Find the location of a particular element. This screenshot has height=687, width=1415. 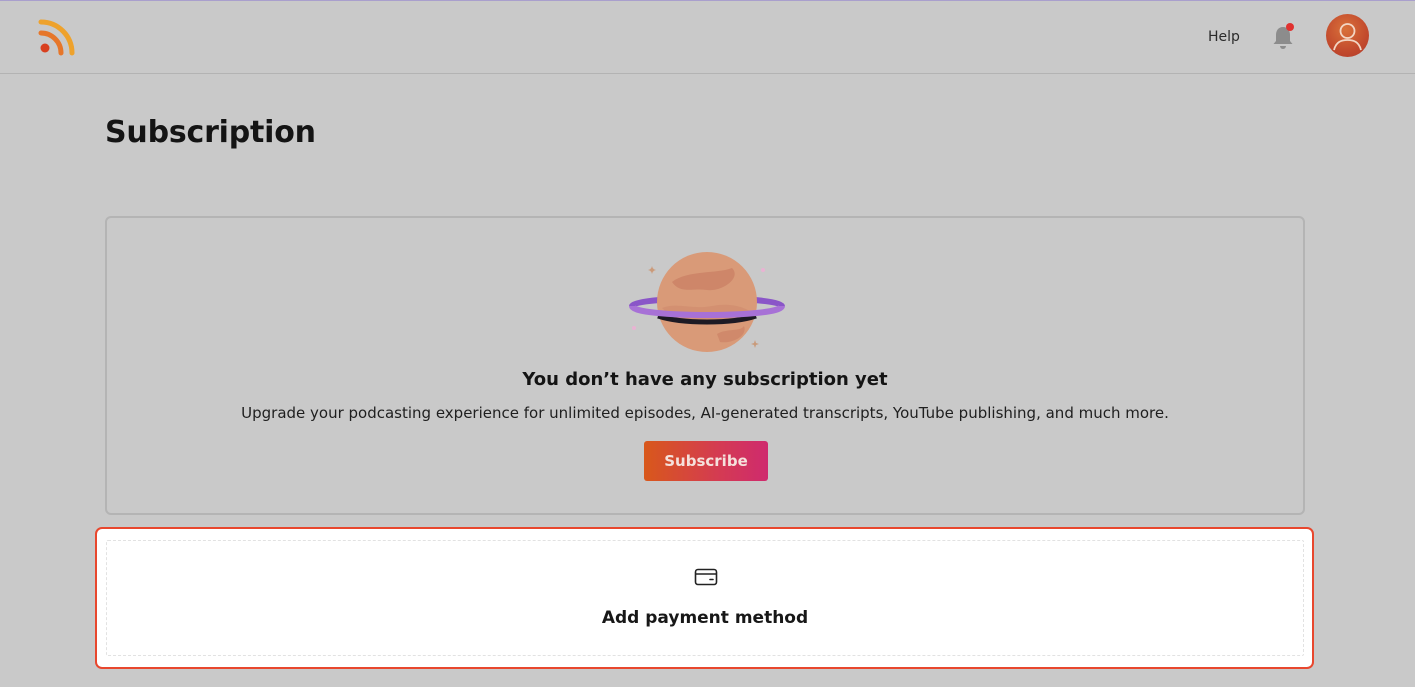

planet-illustration is located at coordinates (707, 302).